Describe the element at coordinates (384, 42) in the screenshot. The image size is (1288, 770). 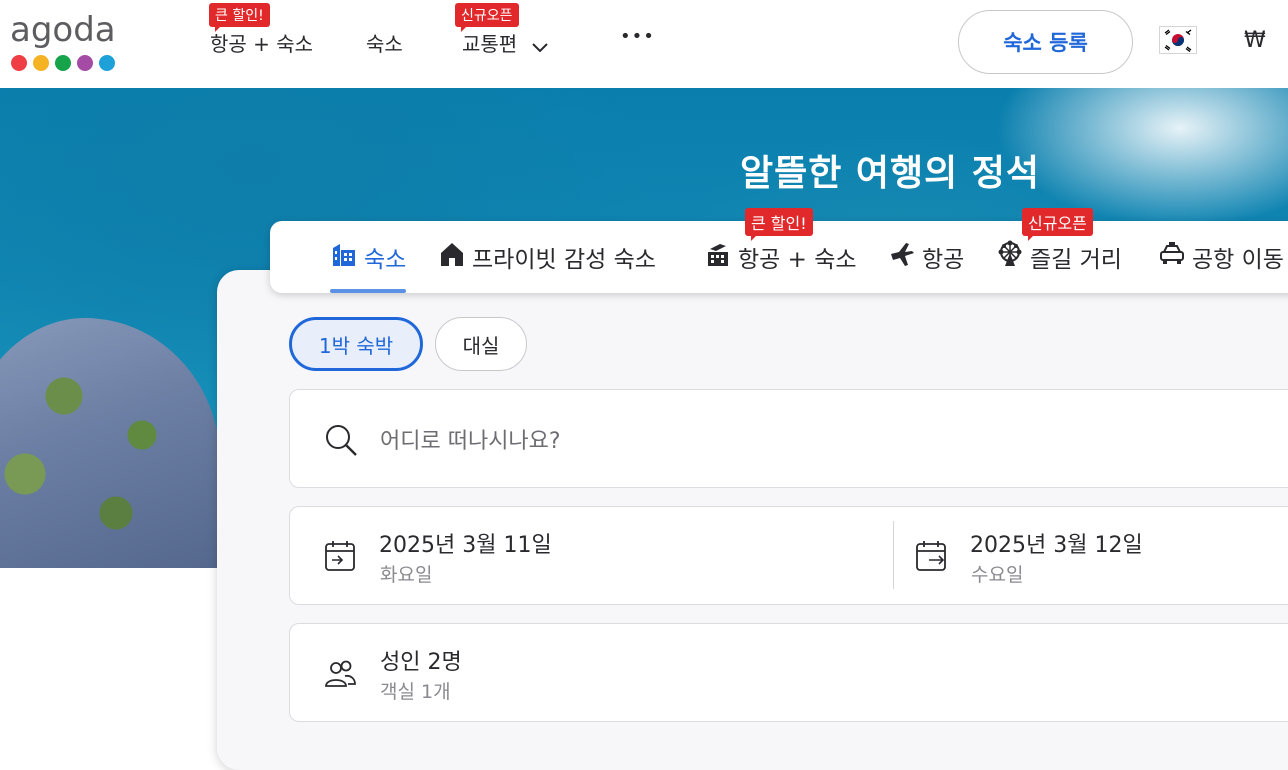
I see `nav-accommodation: 숙소` at that location.